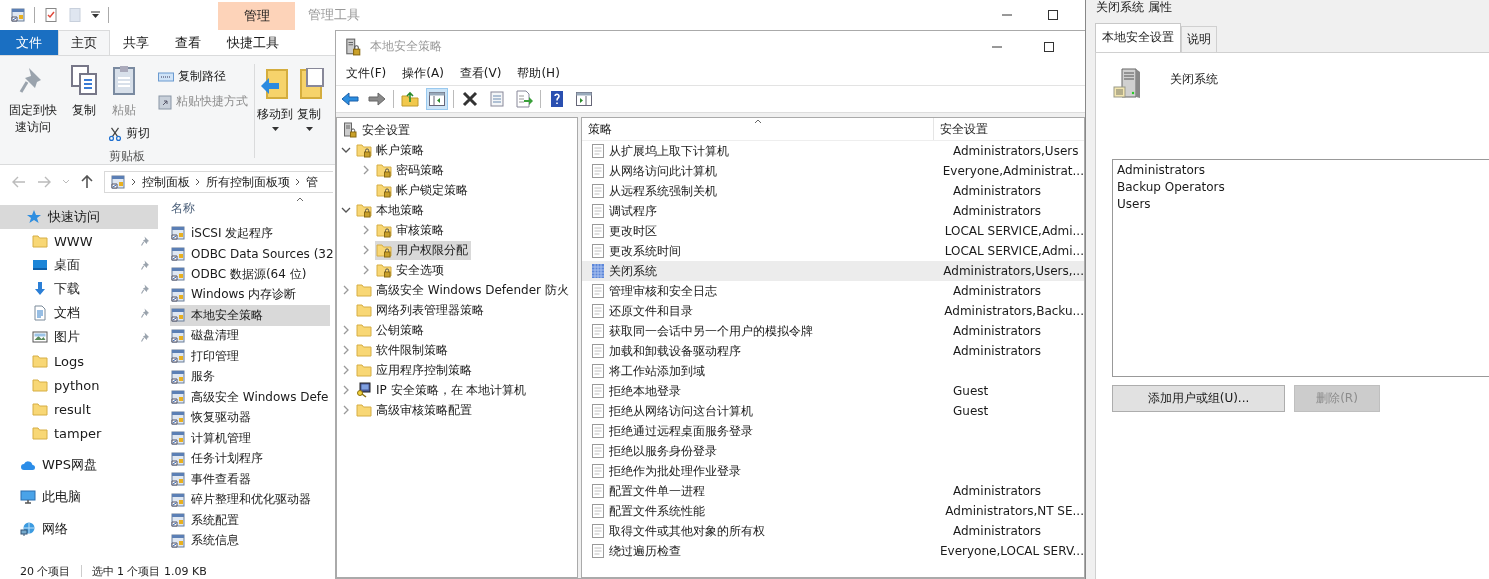  Describe the element at coordinates (129, 133) in the screenshot. I see `cut-button: 剪切` at that location.